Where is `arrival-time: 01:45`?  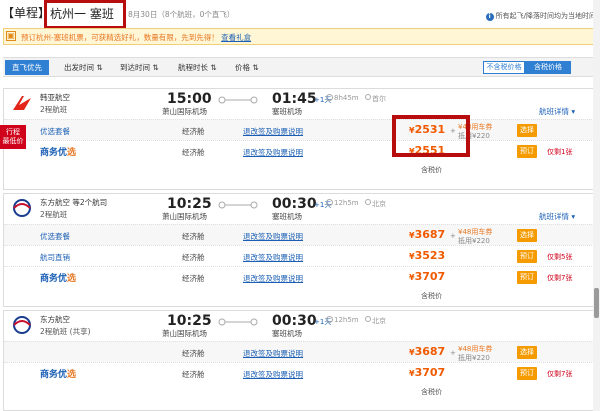 arrival-time: 01:45 is located at coordinates (294, 99).